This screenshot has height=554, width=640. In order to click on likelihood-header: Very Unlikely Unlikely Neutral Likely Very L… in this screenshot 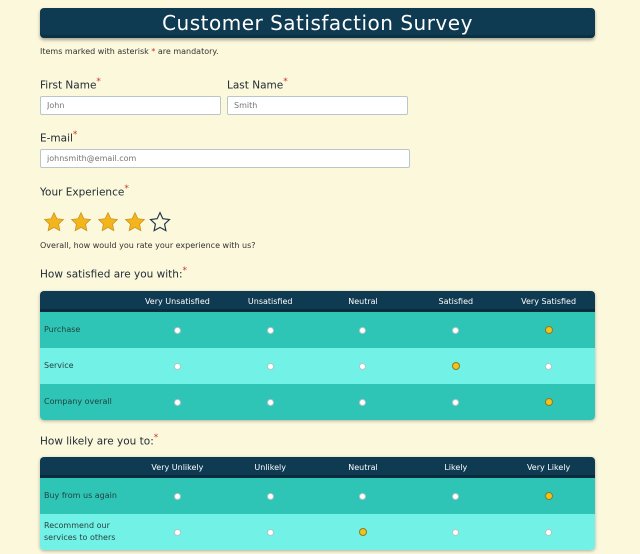, I will do `click(317, 467)`.